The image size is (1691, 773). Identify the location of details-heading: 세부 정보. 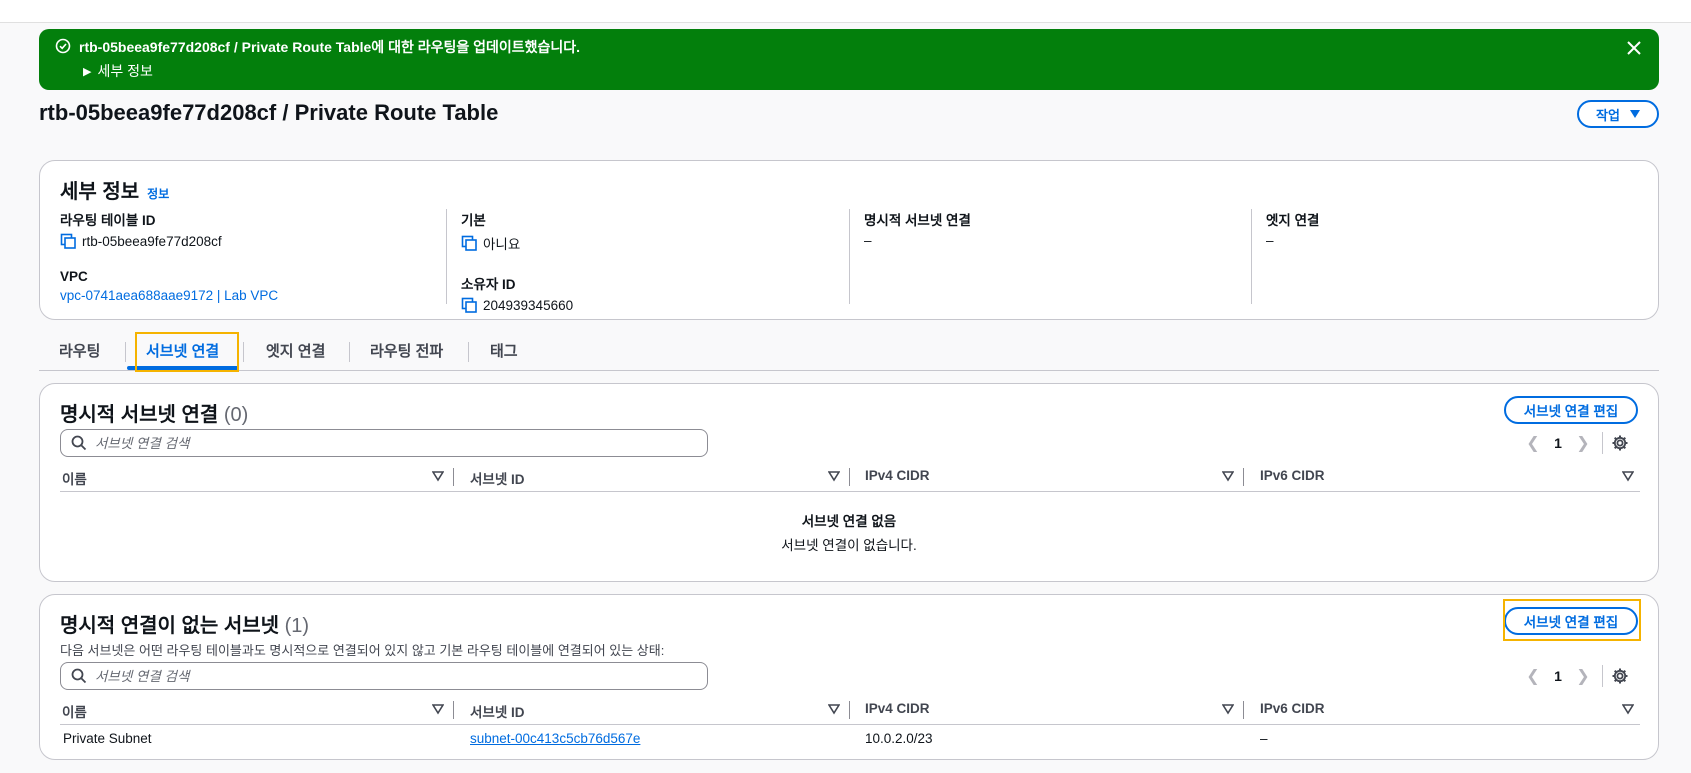
(100, 192).